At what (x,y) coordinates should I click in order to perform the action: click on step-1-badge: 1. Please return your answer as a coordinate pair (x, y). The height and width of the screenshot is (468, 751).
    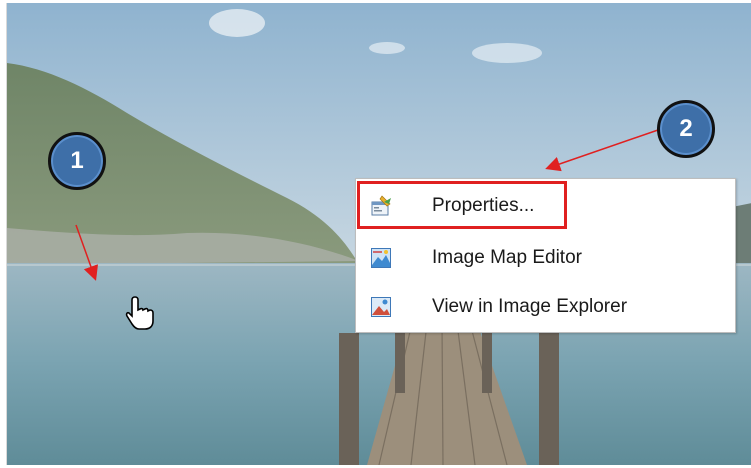
    Looking at the image, I should click on (77, 161).